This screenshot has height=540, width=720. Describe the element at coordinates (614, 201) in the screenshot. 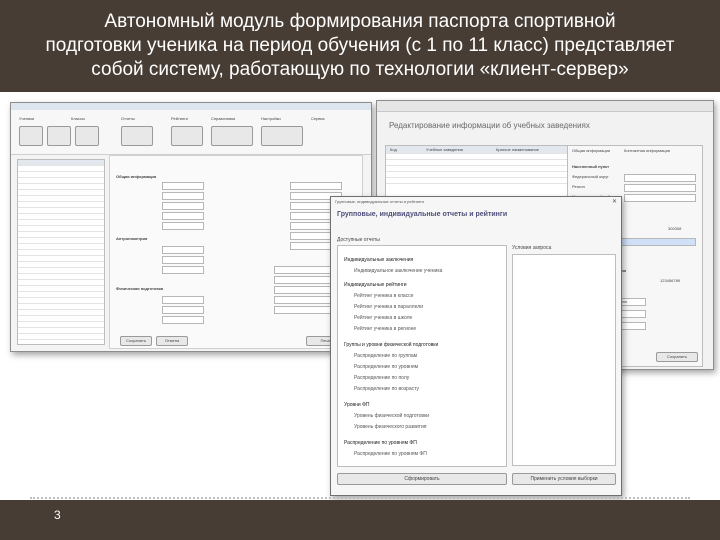

I see `close-icon: ✕` at that location.